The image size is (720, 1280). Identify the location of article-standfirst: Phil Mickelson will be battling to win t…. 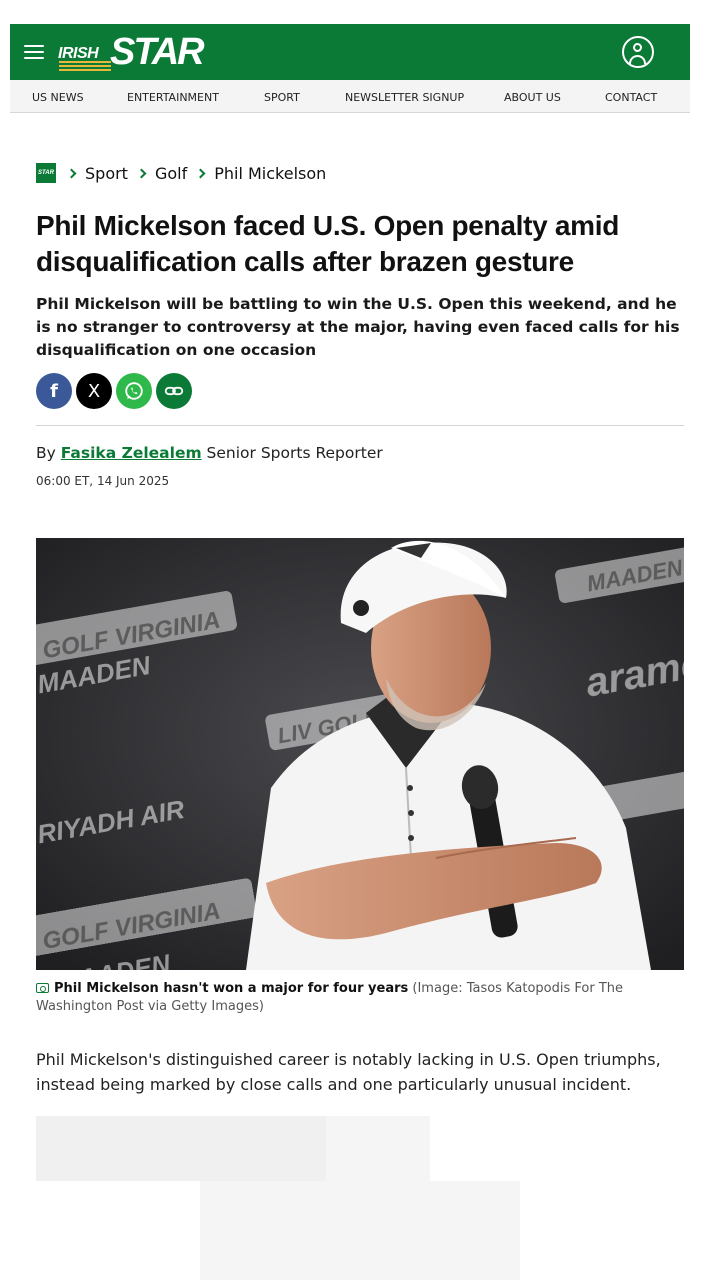
(358, 327).